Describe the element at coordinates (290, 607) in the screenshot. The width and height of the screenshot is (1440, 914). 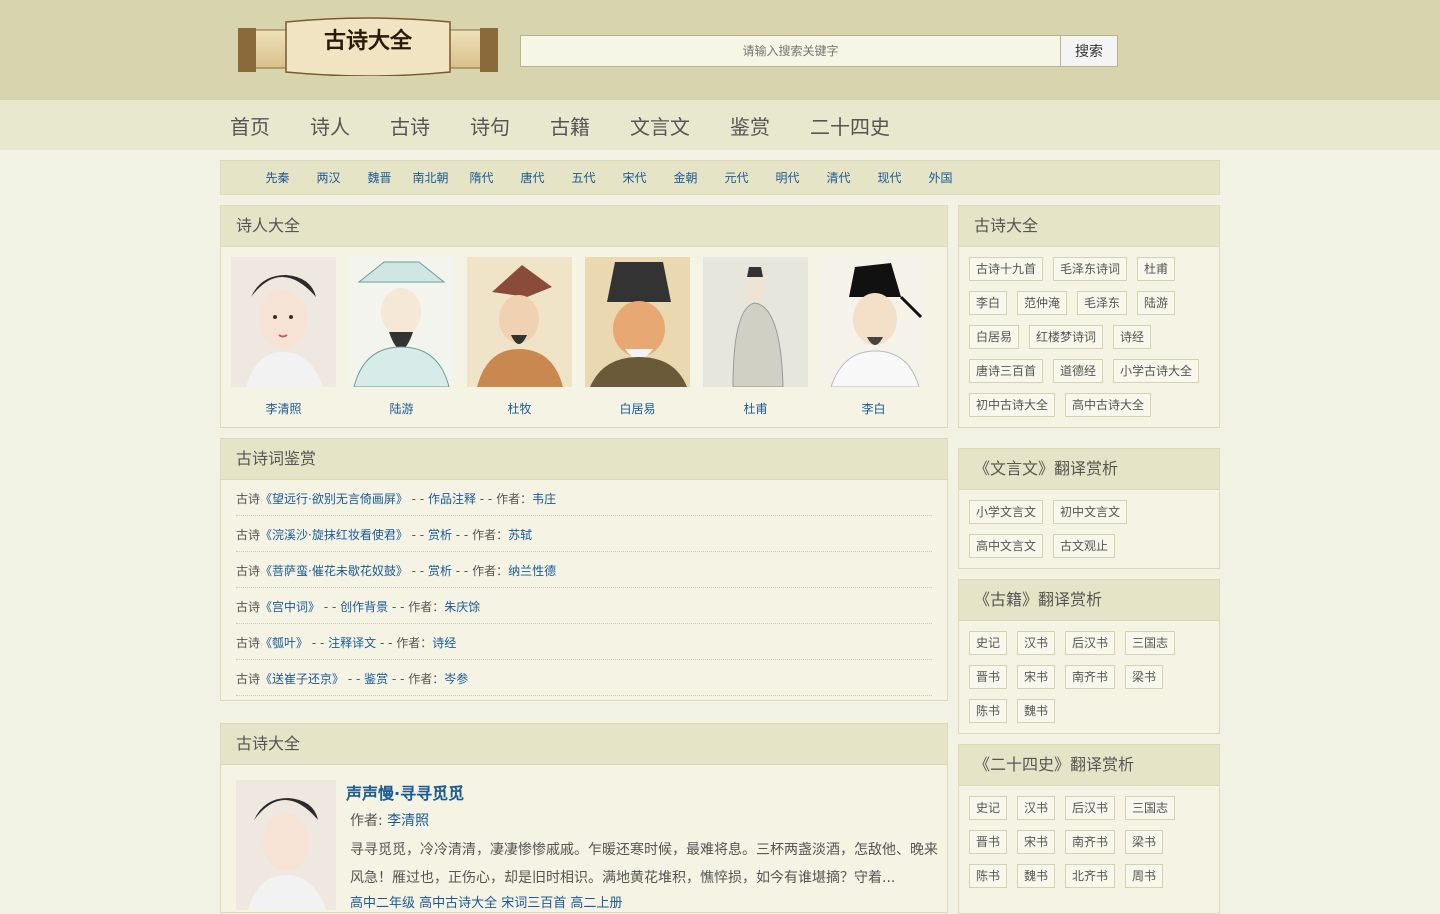
I see `poem-link: 《宫中词》` at that location.